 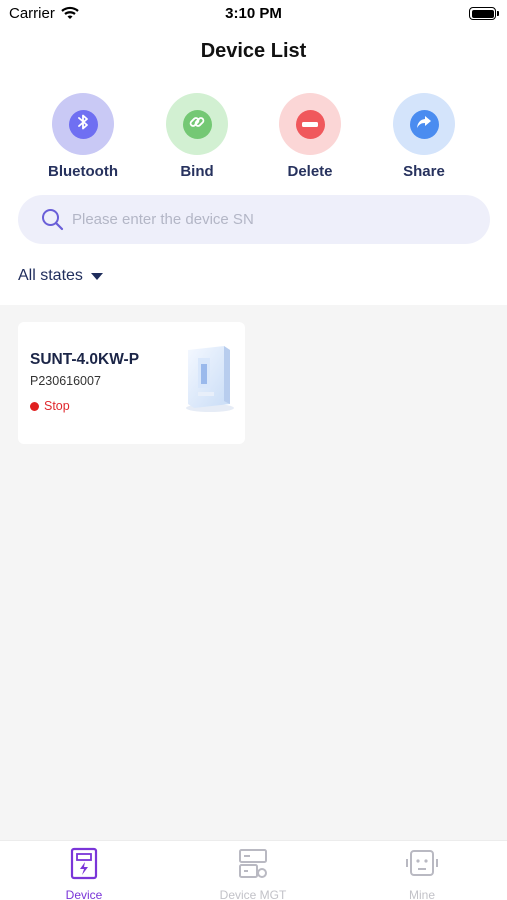 I want to click on delete-button: Delete, so click(x=310, y=136).